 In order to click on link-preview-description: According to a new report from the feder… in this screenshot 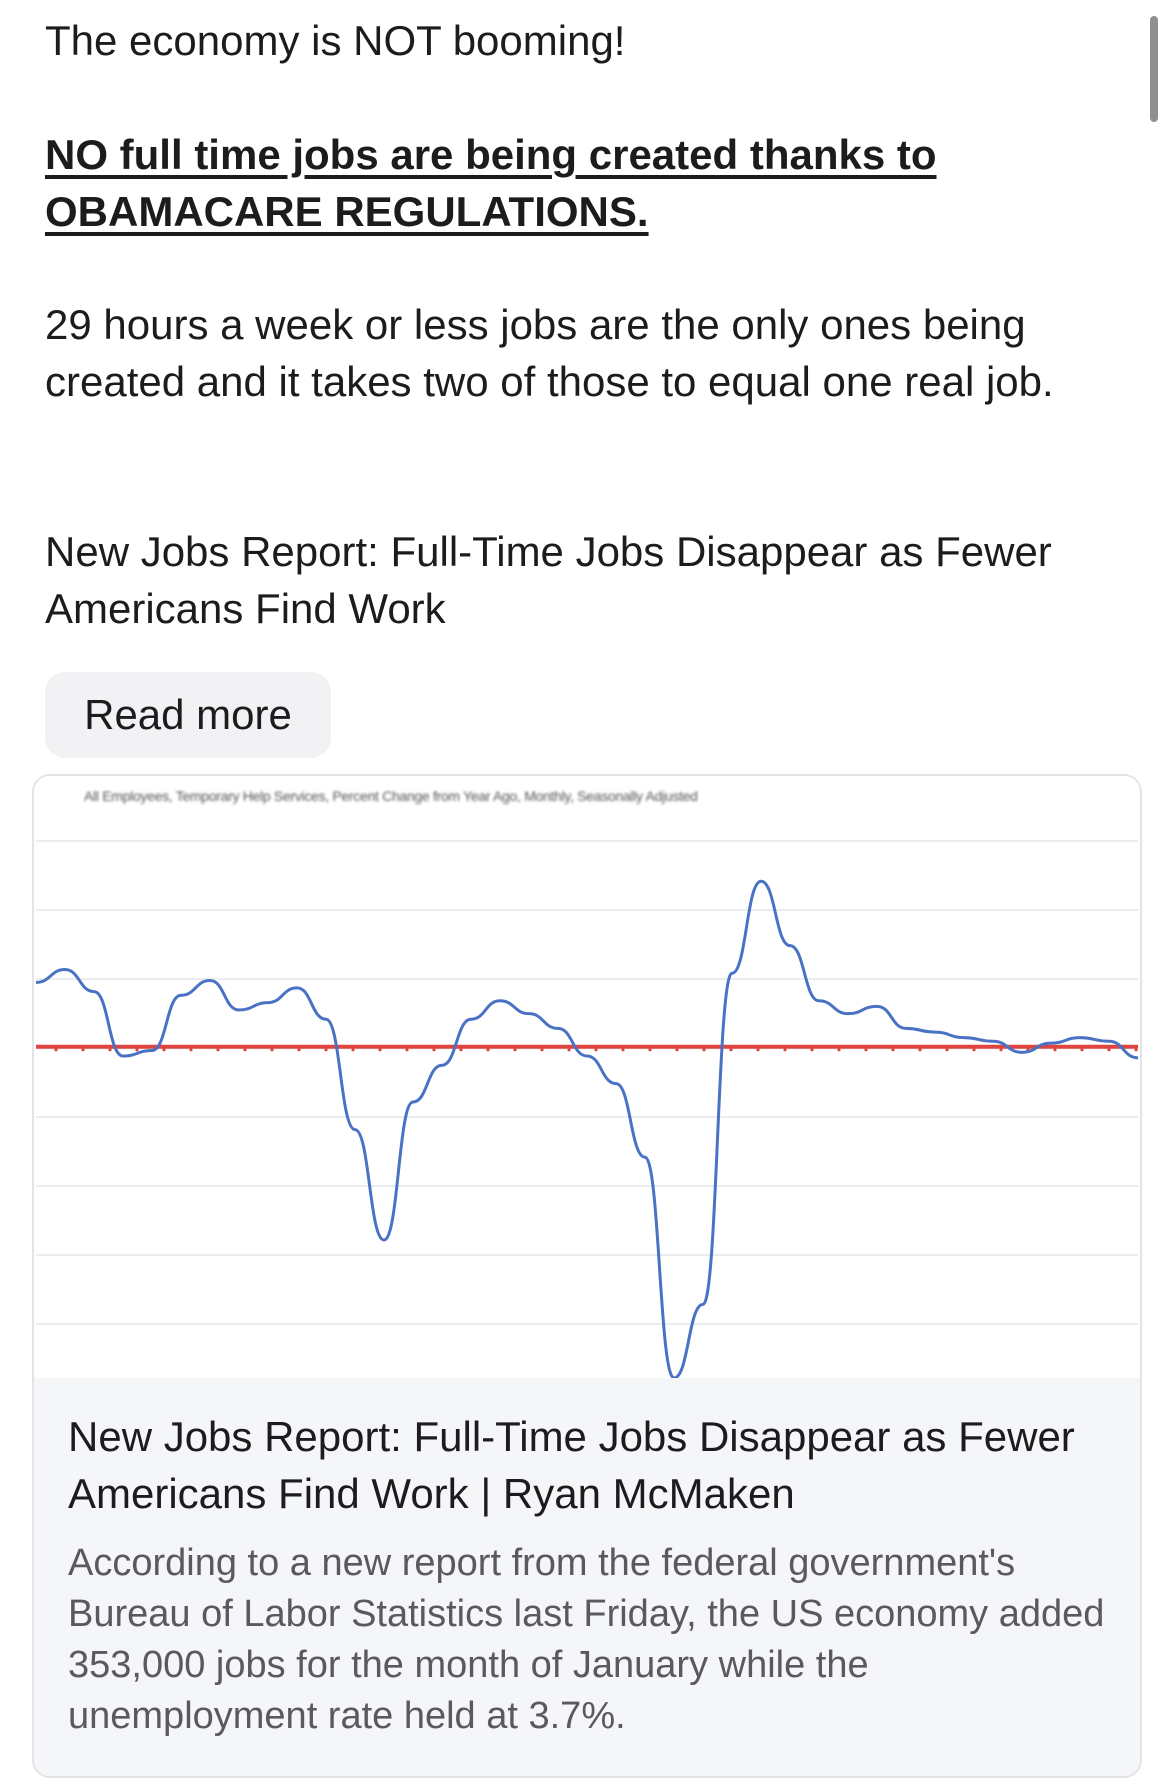, I will do `click(588, 1640)`.